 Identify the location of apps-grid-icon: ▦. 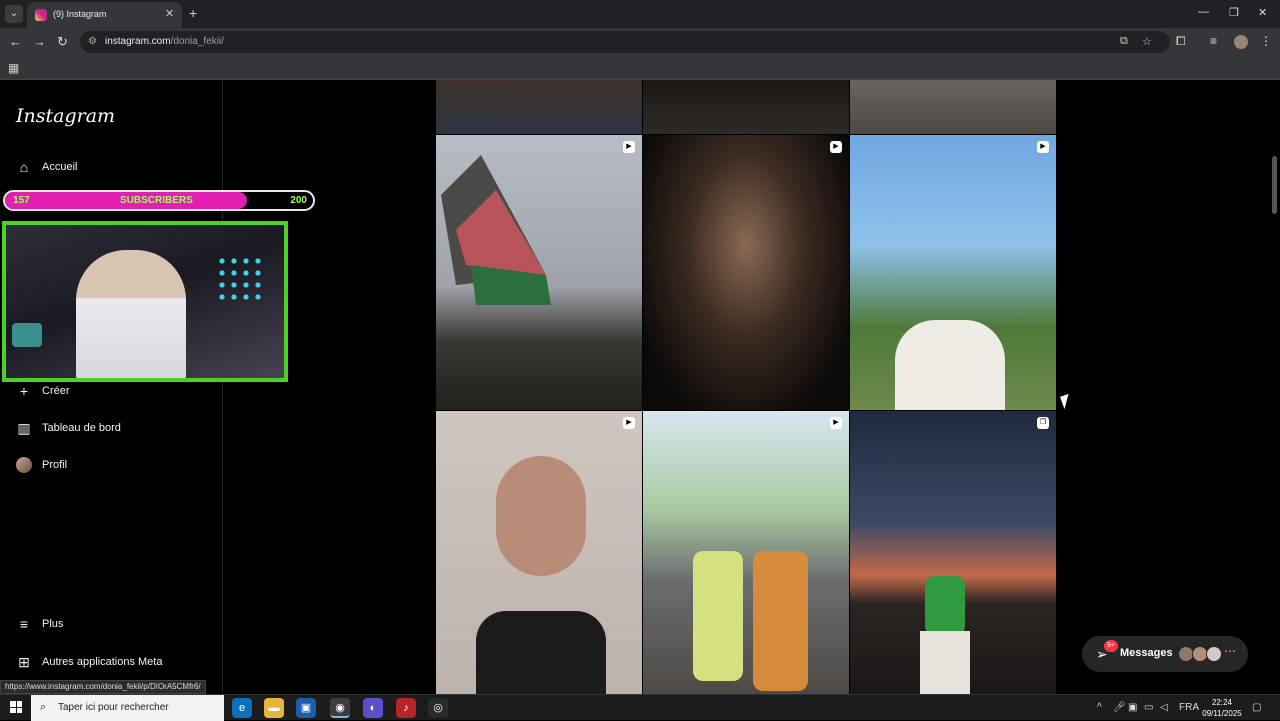
(13, 68).